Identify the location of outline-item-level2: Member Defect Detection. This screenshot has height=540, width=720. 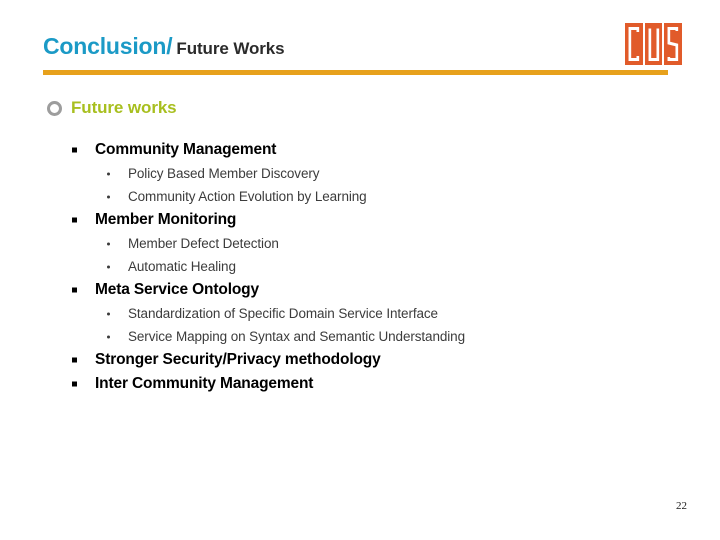
(360, 243).